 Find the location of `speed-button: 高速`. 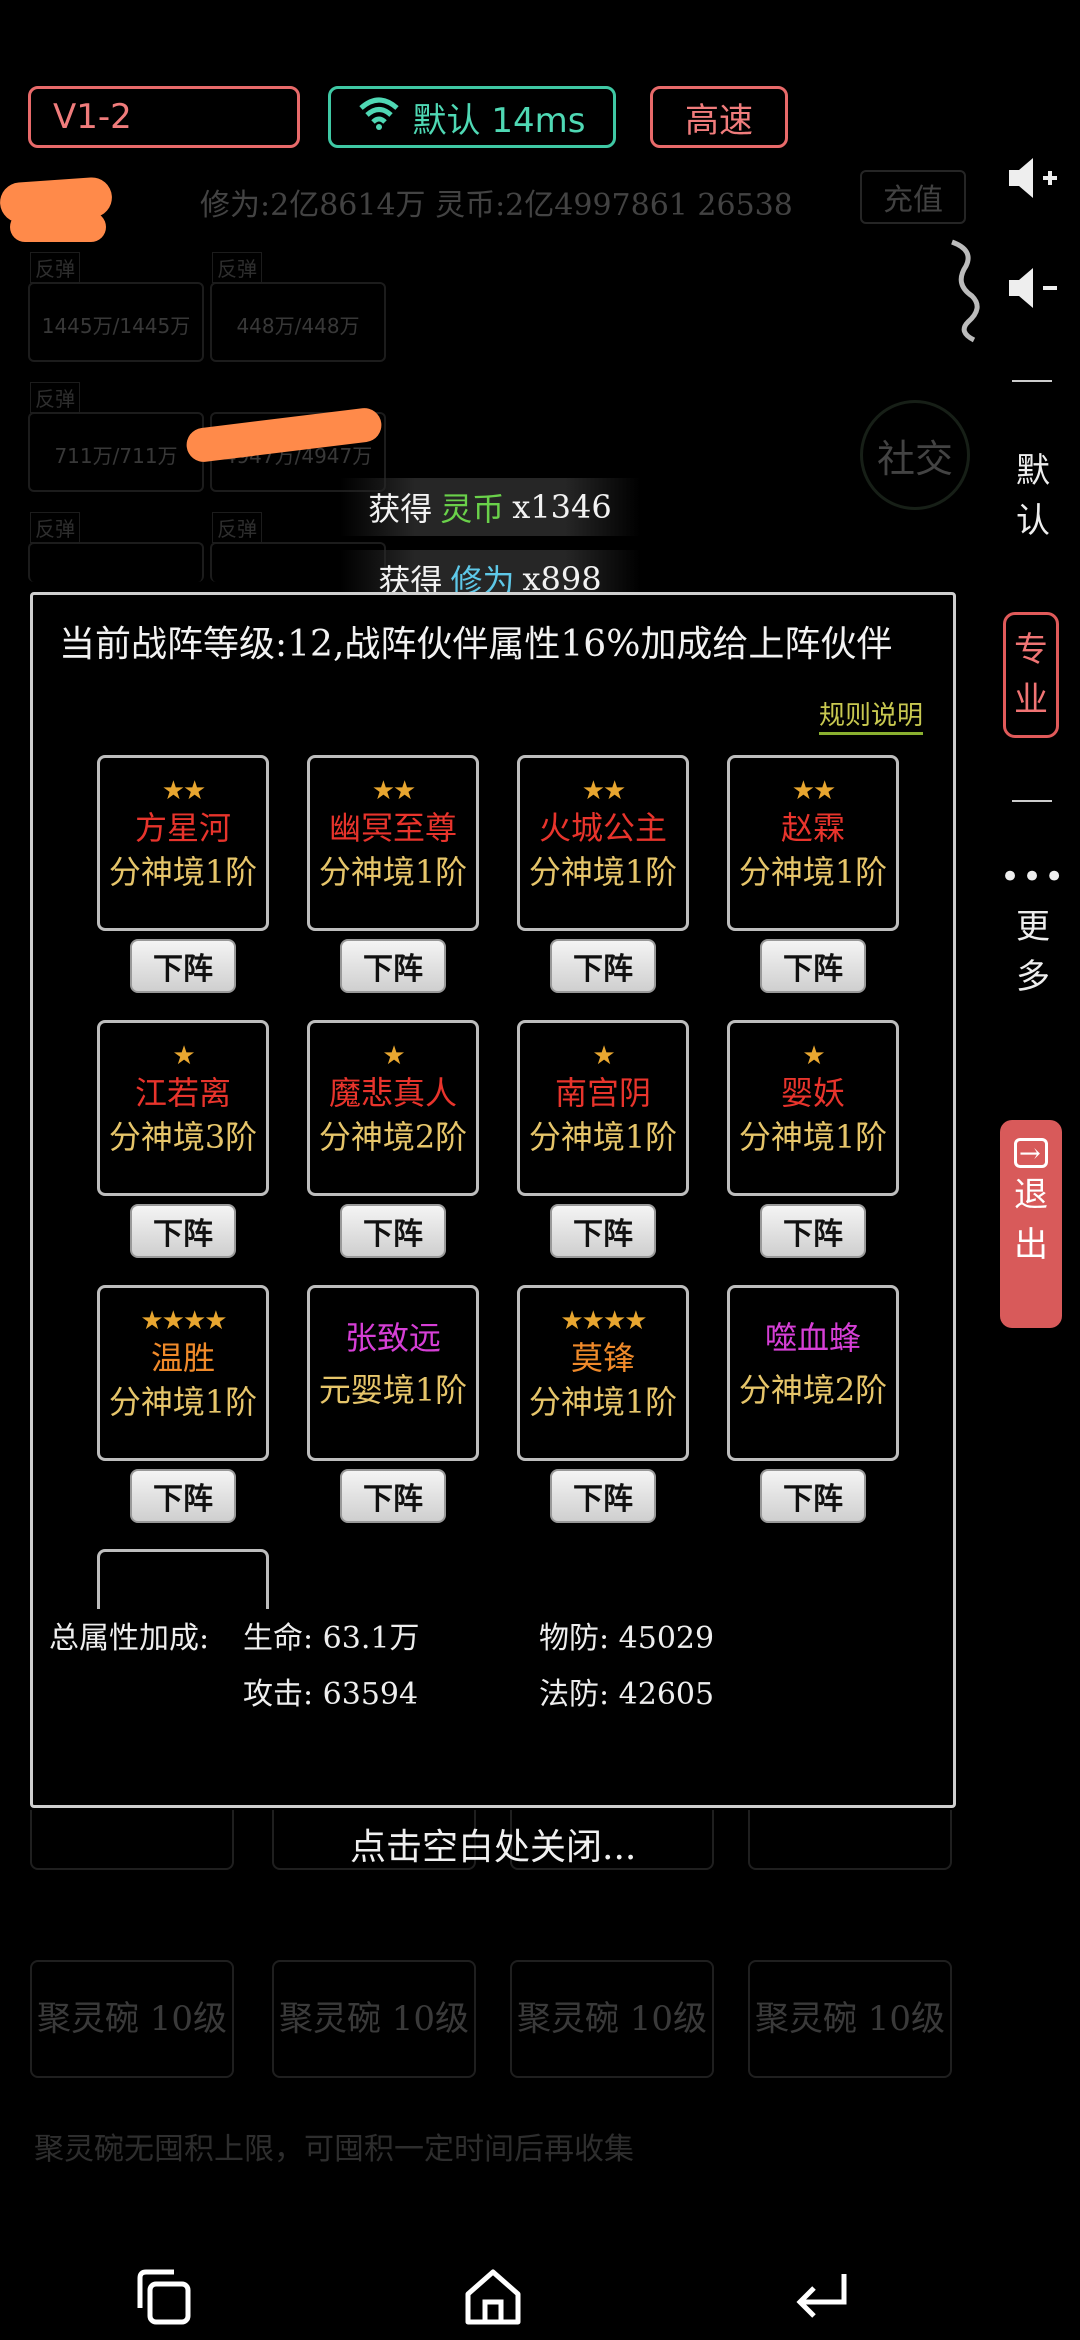

speed-button: 高速 is located at coordinates (719, 117).